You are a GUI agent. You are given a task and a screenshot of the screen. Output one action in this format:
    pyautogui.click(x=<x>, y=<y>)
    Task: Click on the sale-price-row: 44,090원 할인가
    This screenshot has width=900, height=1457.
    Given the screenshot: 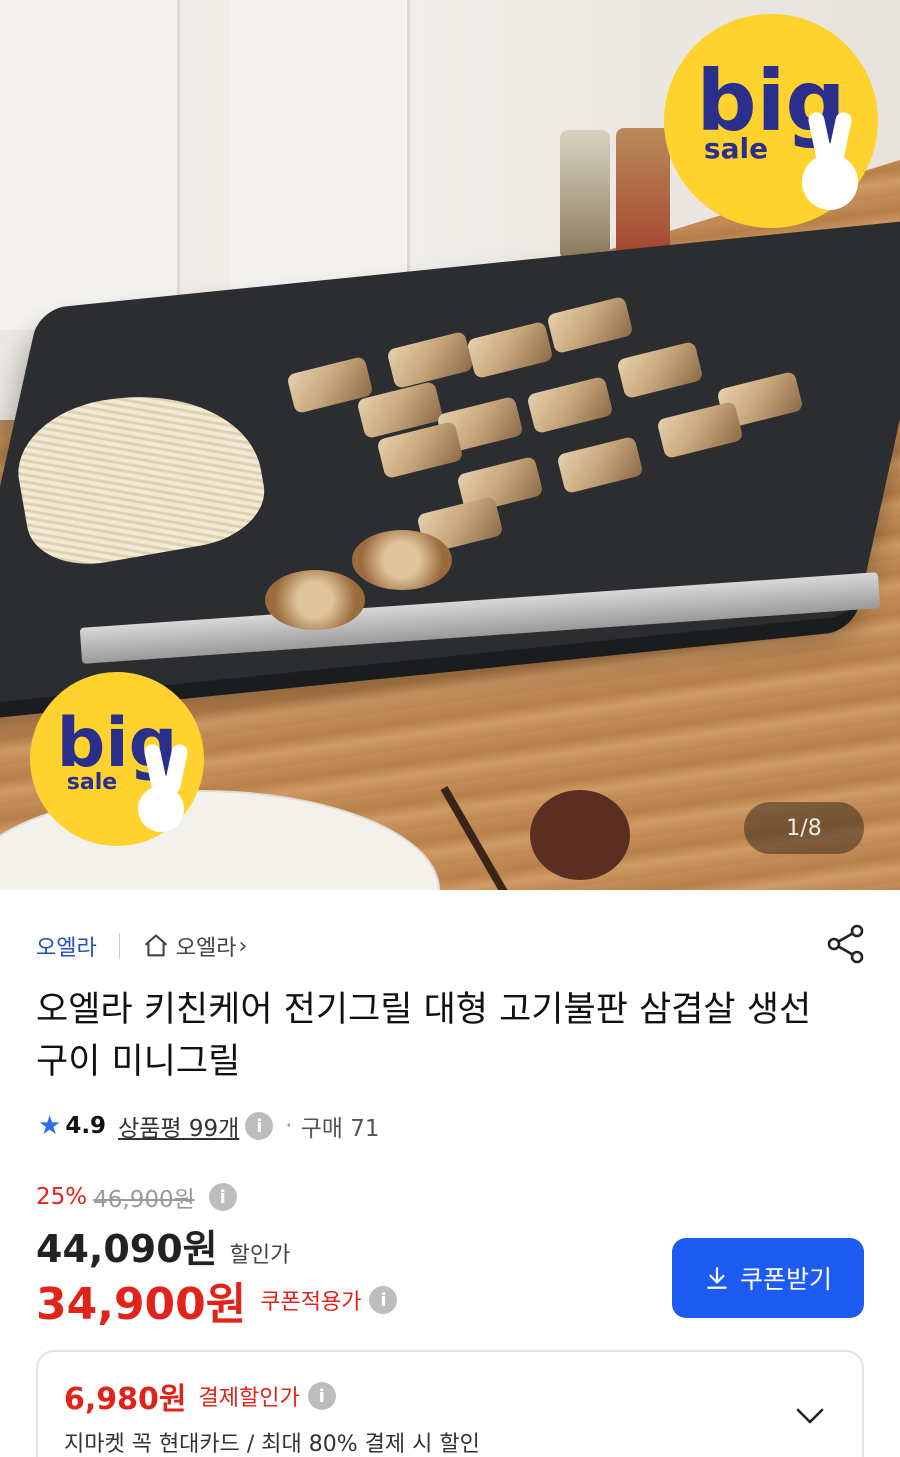 What is the action you would take?
    pyautogui.click(x=163, y=1245)
    